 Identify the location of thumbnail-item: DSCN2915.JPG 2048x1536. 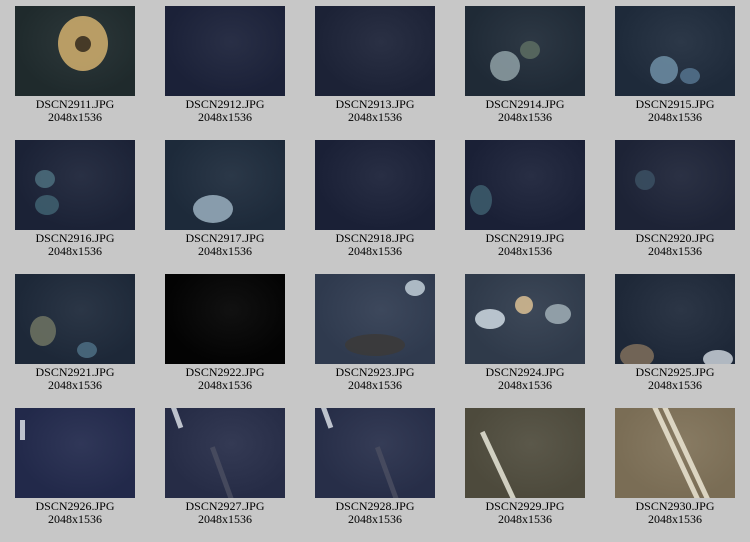
(675, 65).